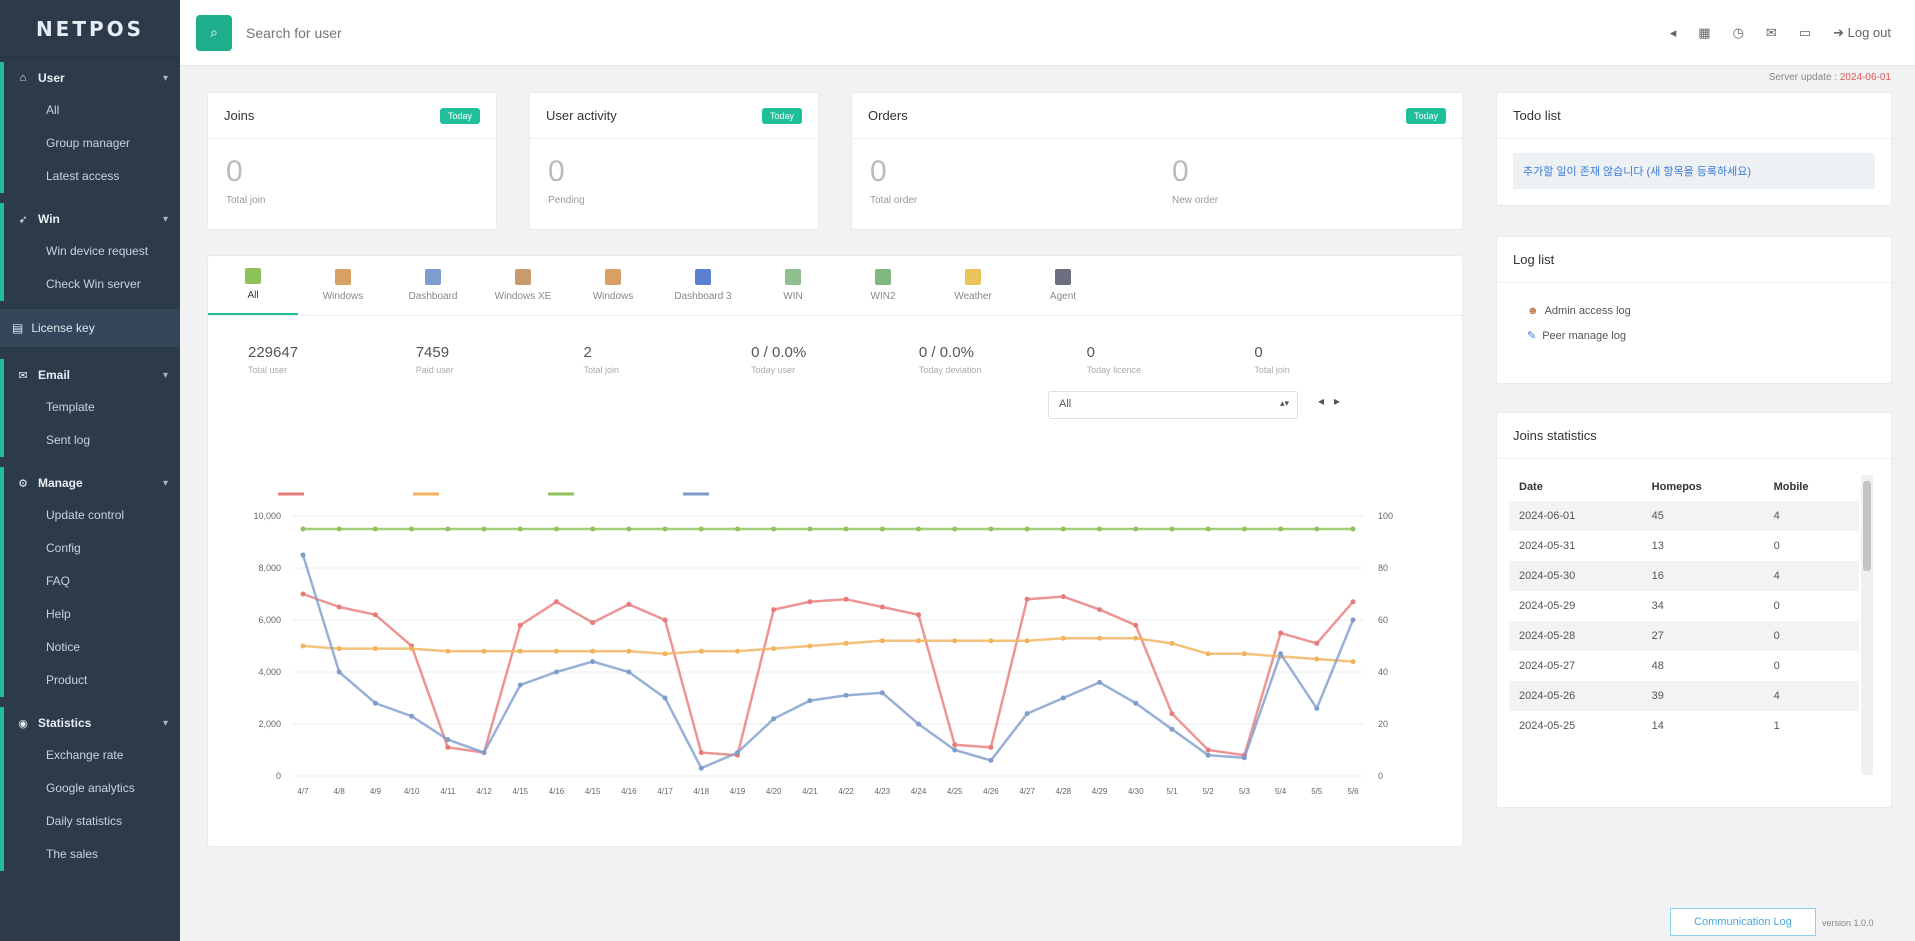  Describe the element at coordinates (1704, 33) in the screenshot. I see `grid-icon: ▦` at that location.